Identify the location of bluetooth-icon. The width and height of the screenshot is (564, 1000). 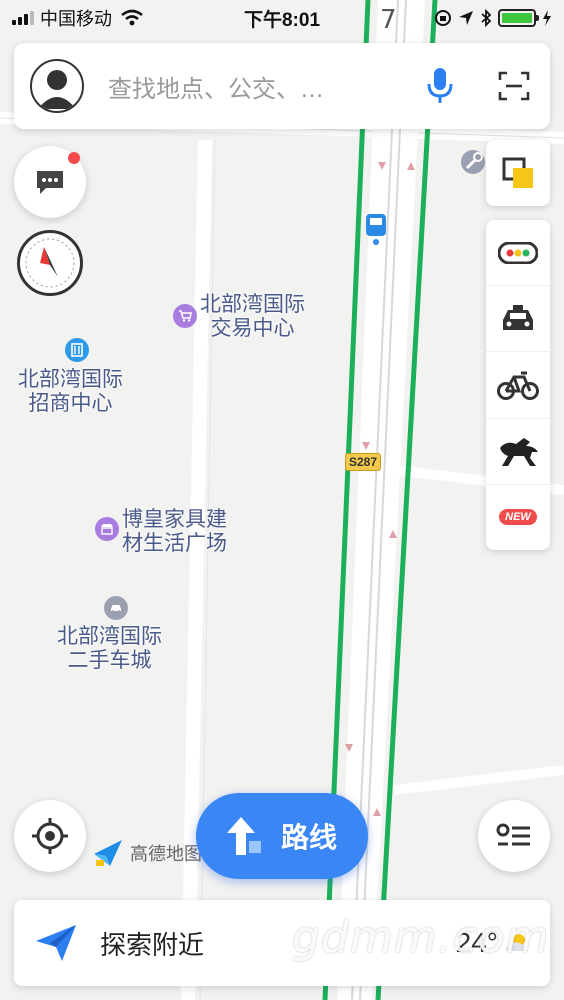
(486, 18).